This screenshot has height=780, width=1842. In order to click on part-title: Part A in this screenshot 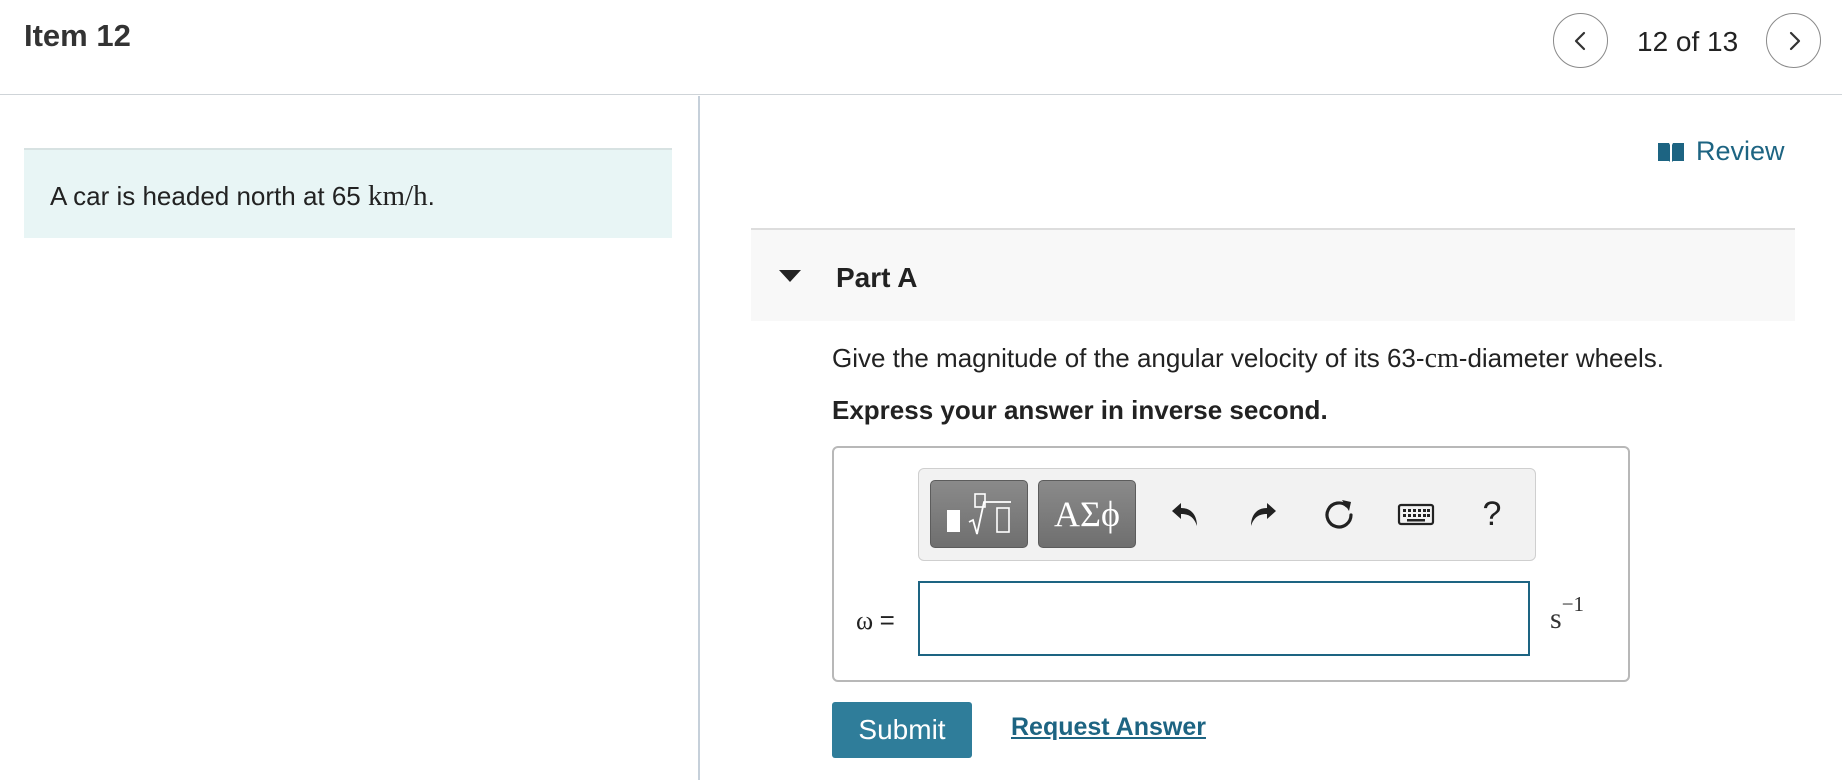, I will do `click(877, 277)`.